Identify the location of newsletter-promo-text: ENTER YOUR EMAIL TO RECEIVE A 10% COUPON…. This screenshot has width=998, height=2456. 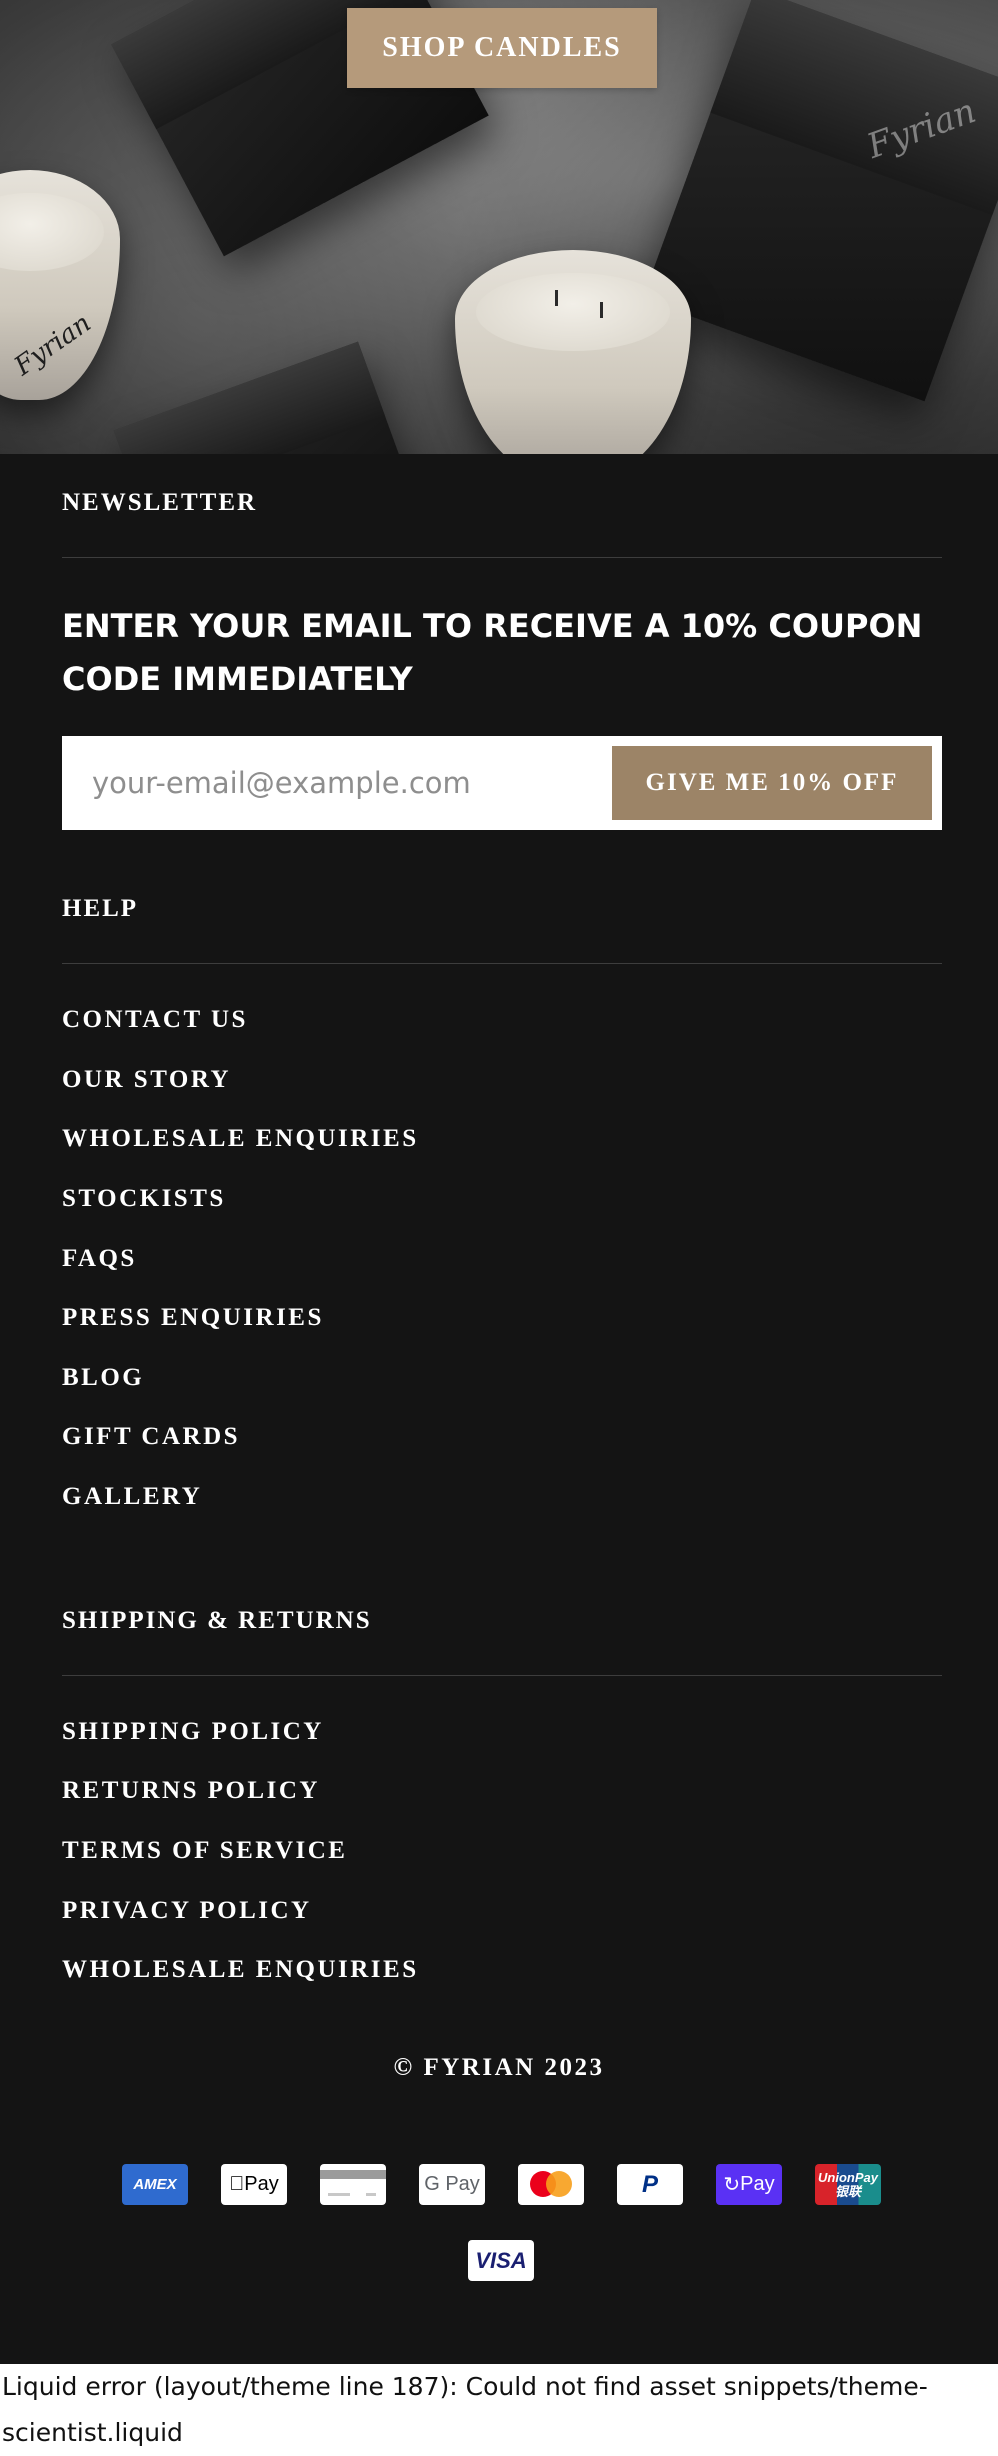
(492, 652).